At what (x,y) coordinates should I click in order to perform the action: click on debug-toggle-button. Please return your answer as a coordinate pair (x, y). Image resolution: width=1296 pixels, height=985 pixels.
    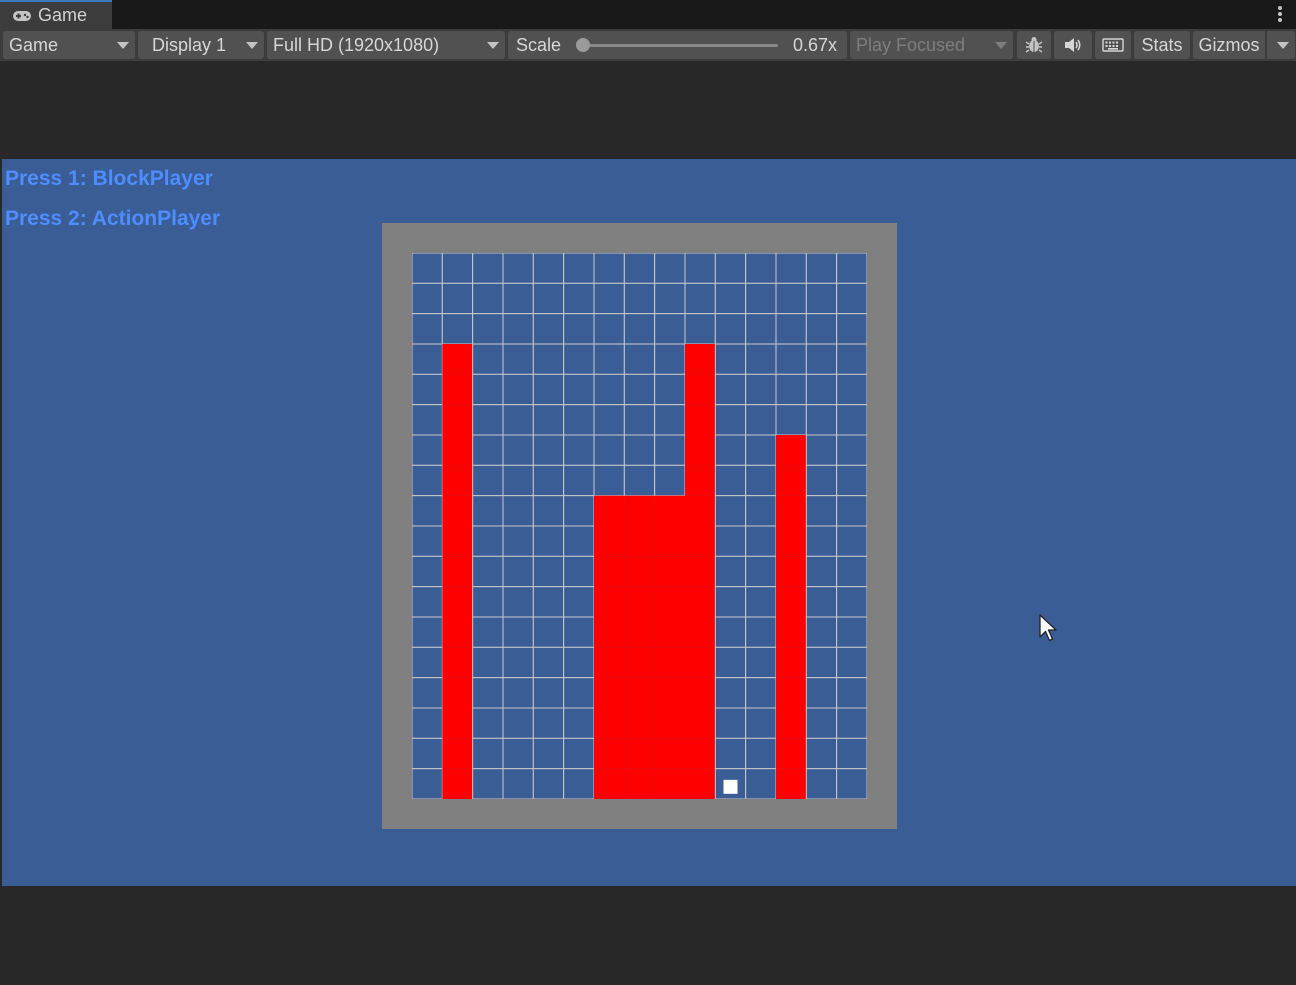
    Looking at the image, I should click on (1034, 45).